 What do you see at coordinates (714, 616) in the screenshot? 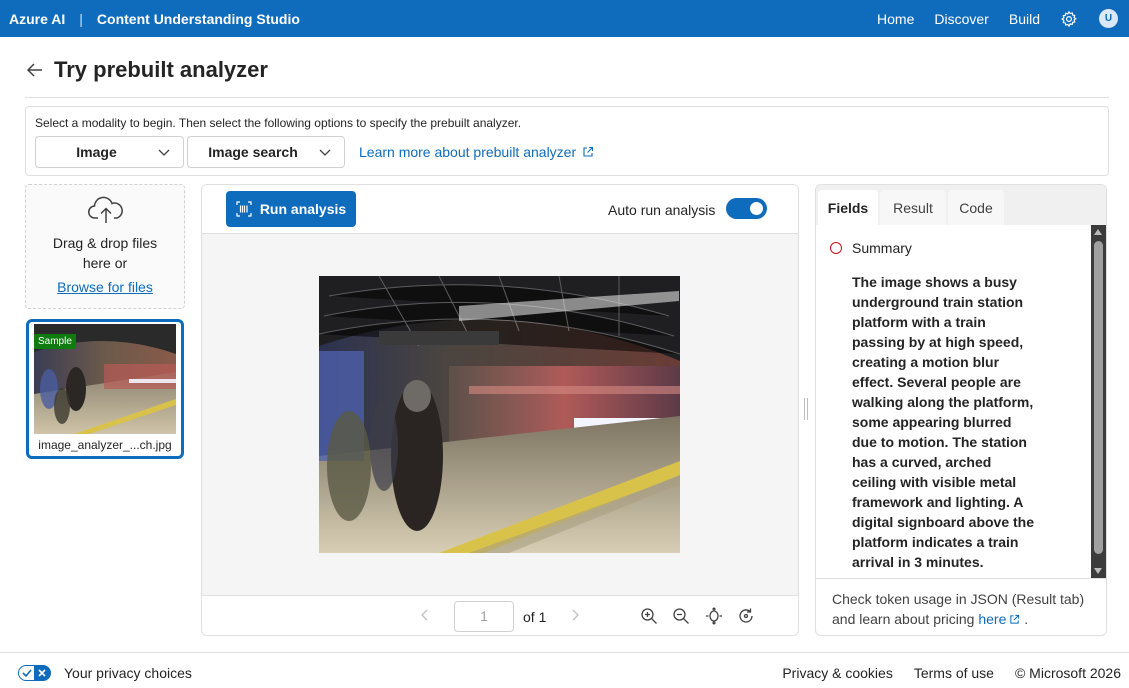
I see `fit-icon` at bounding box center [714, 616].